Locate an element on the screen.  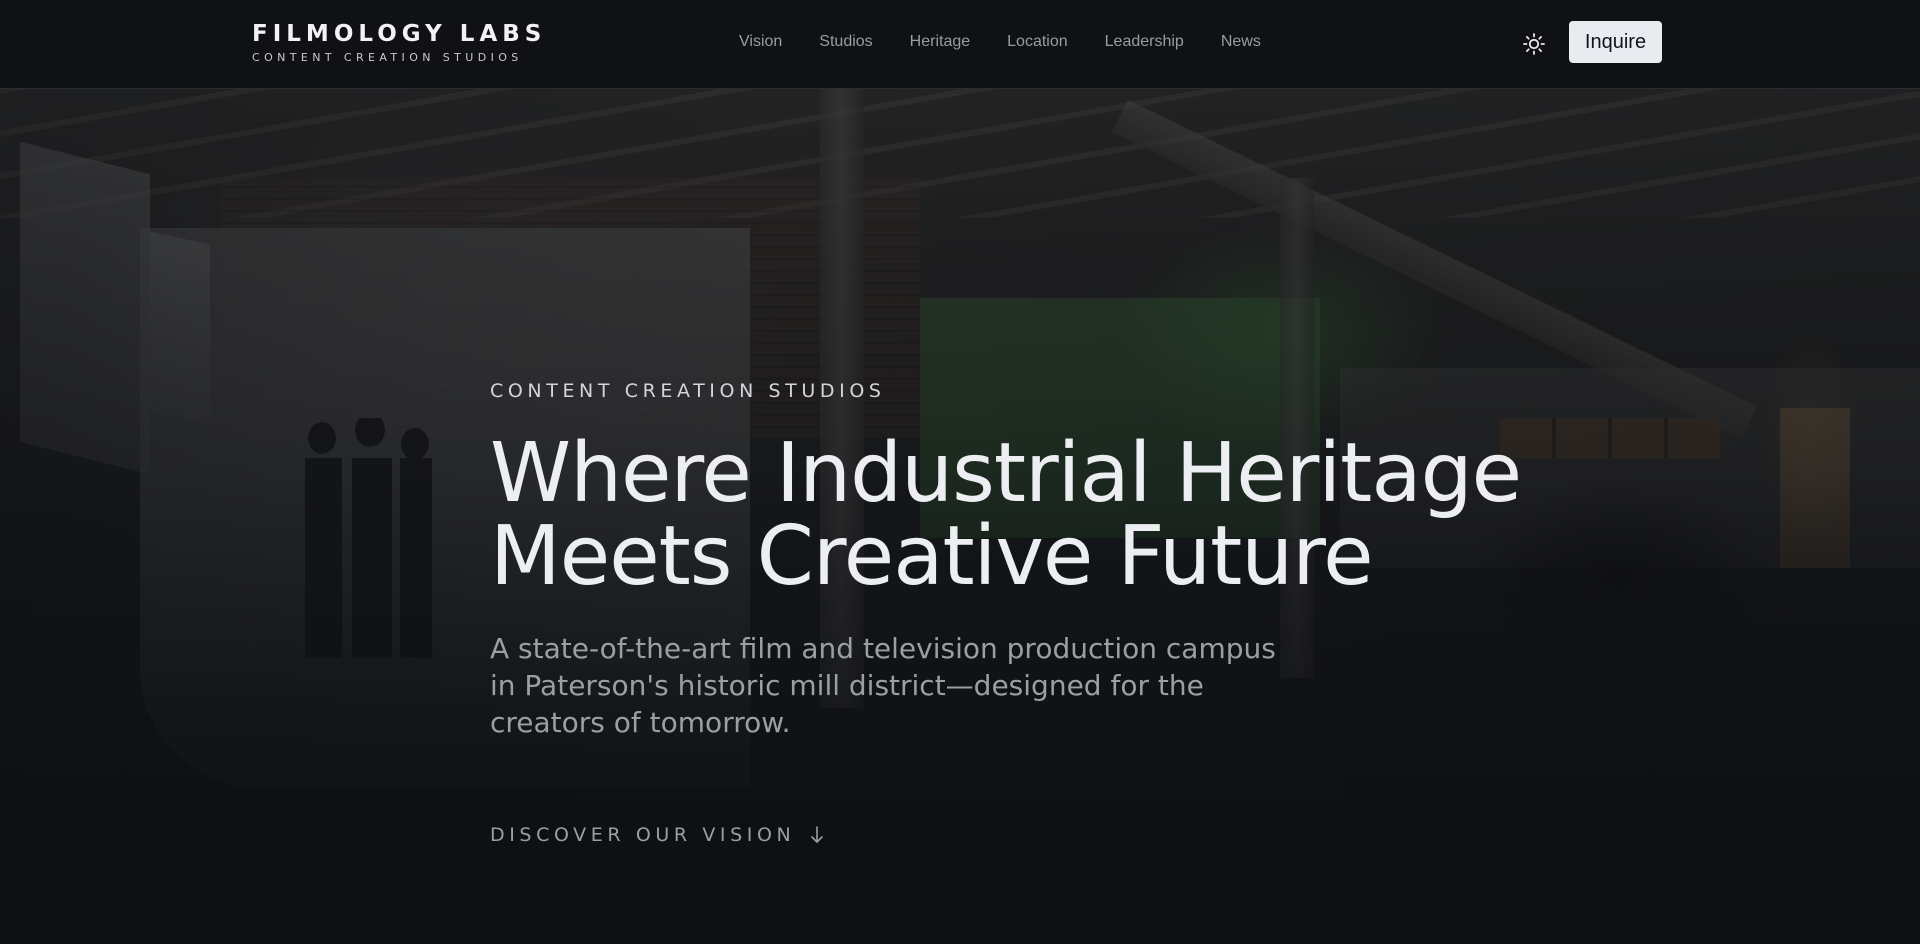
inquire-button: Inquire is located at coordinates (1615, 42).